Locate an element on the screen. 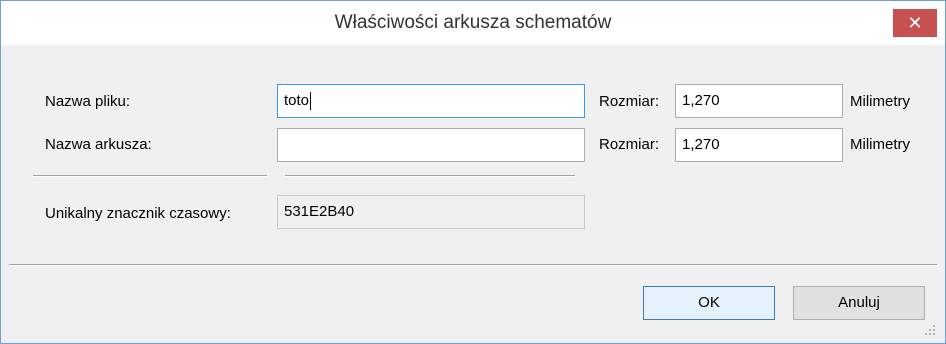  separator-right is located at coordinates (430, 176).